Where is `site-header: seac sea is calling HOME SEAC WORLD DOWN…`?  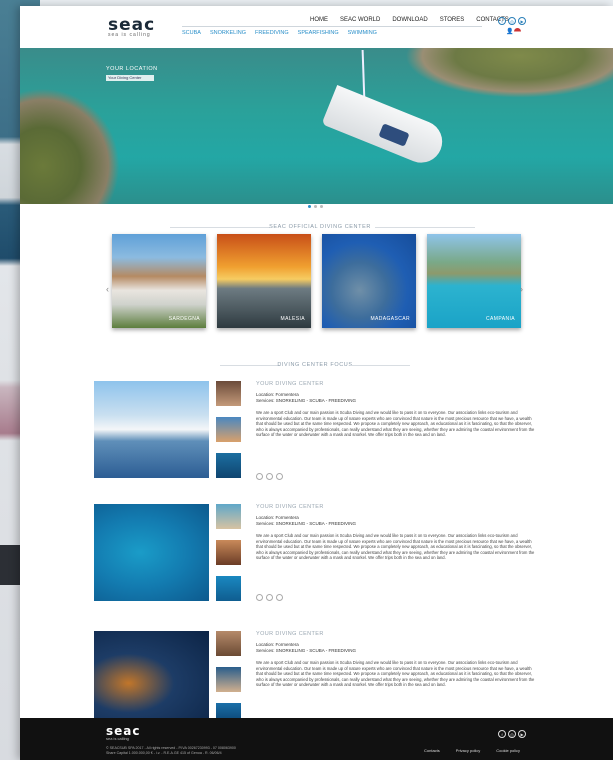
site-header: seac sea is calling HOME SEAC WORLD DOWN… is located at coordinates (316, 27).